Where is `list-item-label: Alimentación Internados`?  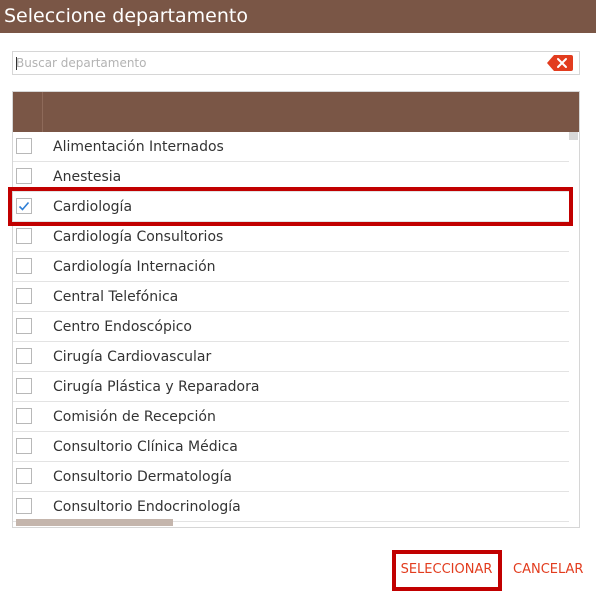
list-item-label: Alimentación Internados is located at coordinates (138, 147).